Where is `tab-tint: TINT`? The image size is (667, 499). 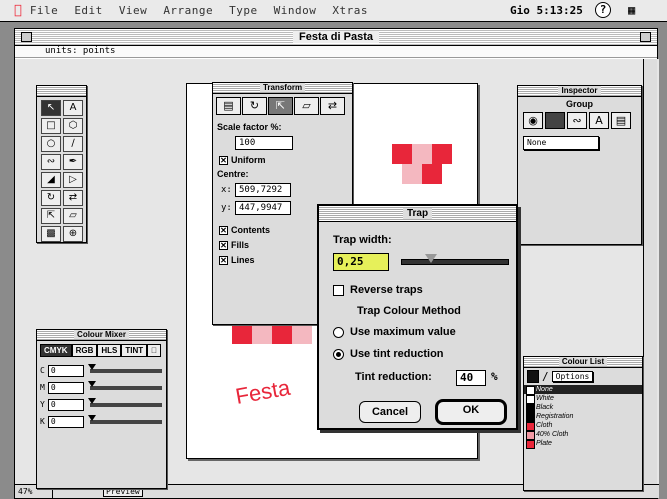
tab-tint: TINT is located at coordinates (134, 350).